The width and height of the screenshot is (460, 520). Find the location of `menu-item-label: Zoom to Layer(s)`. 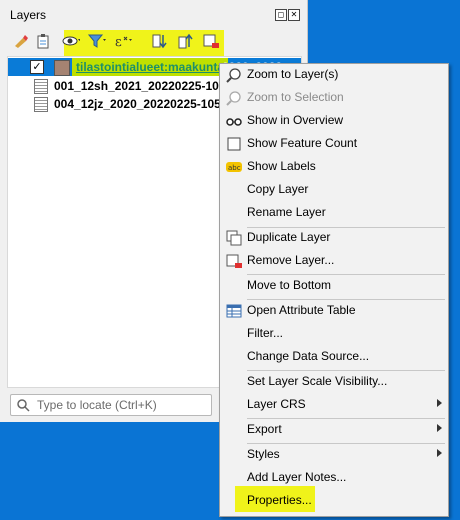

menu-item-label: Zoom to Layer(s) is located at coordinates (293, 74).